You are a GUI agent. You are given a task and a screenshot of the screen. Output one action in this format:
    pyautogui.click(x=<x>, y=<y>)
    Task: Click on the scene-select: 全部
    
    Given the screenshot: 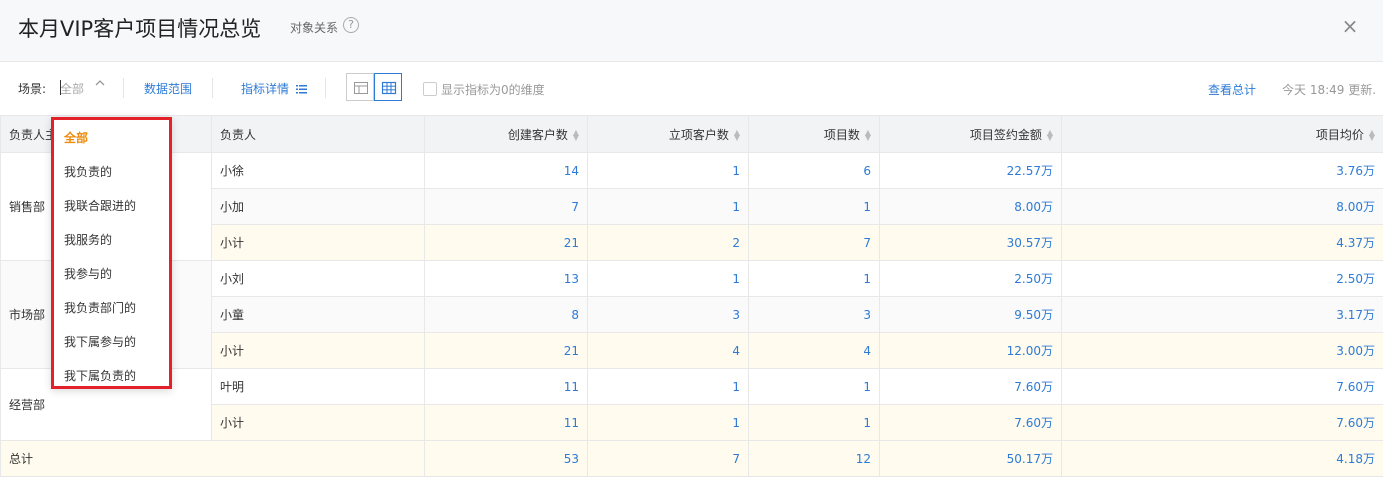 What is the action you would take?
    pyautogui.click(x=72, y=88)
    